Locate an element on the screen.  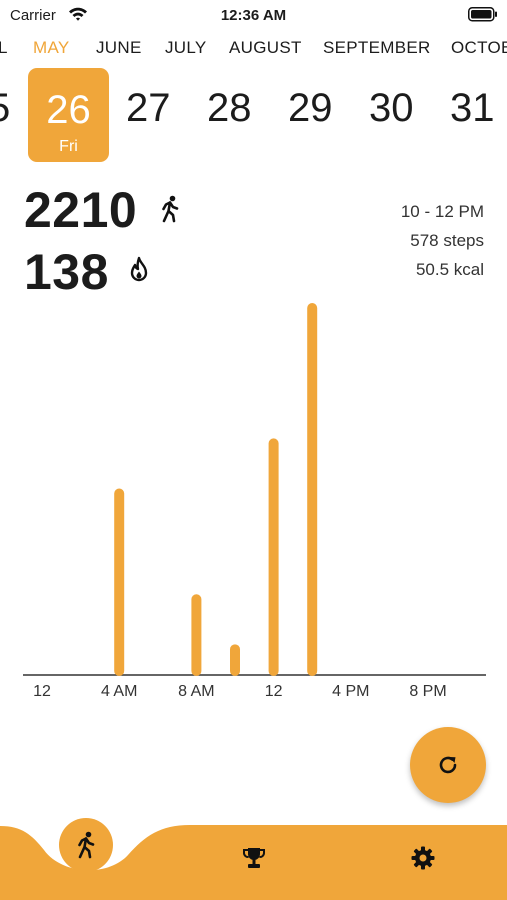
gear-icon is located at coordinates (423, 858).